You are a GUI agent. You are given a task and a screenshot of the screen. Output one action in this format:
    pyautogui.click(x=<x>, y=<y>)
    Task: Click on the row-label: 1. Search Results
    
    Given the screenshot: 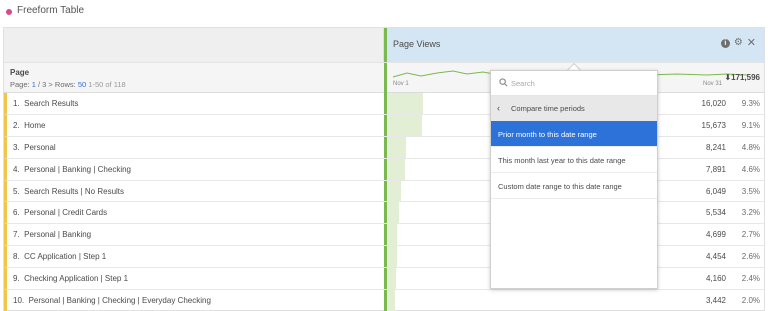 What is the action you would take?
    pyautogui.click(x=45, y=103)
    